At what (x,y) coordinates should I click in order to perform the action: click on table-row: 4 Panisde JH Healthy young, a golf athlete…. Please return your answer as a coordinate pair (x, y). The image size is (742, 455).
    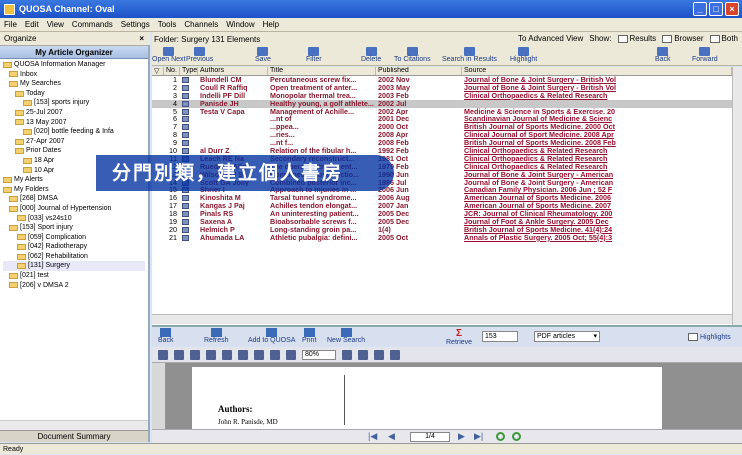
    Looking at the image, I should click on (442, 103).